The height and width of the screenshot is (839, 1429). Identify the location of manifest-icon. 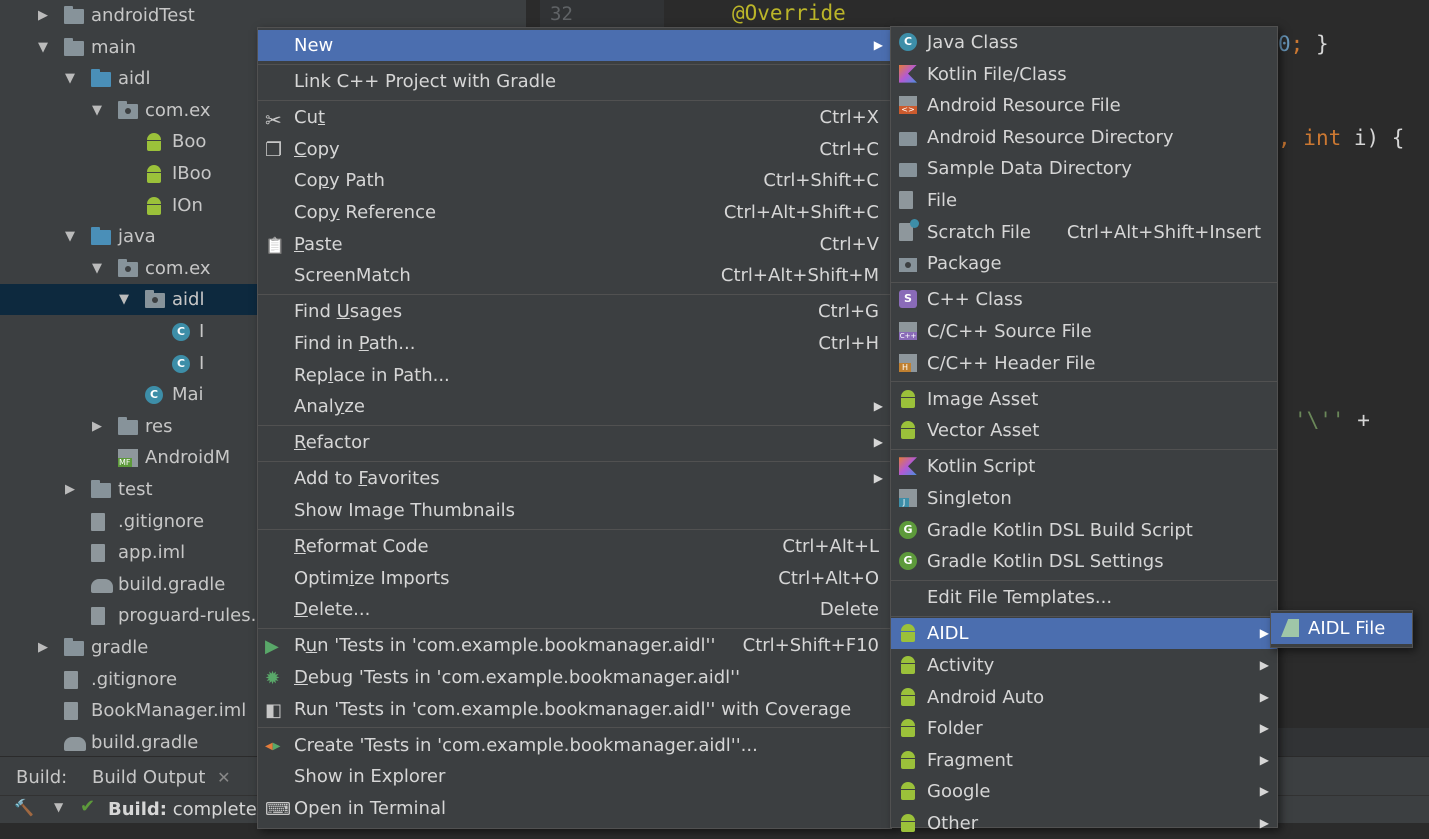
(128, 458).